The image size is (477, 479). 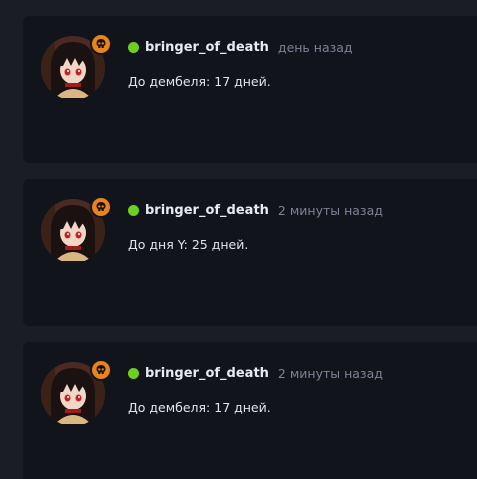 I want to click on timestamp: день назад, so click(x=315, y=47).